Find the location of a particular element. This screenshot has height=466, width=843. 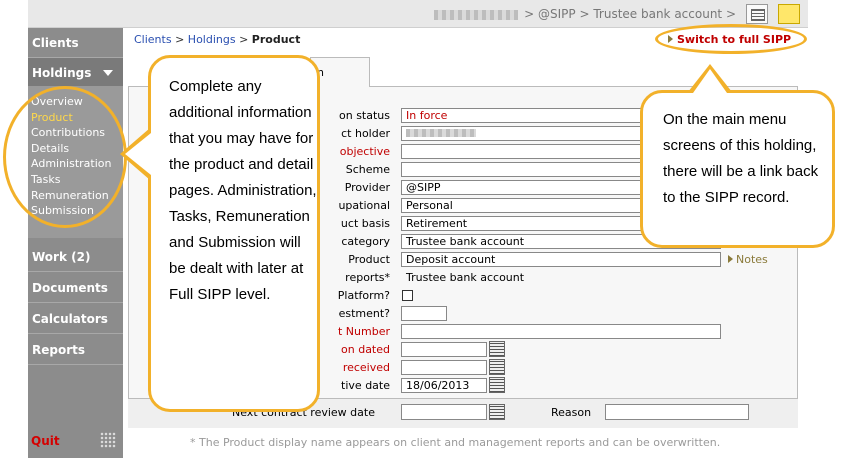

notes-label: Notes is located at coordinates (752, 259).